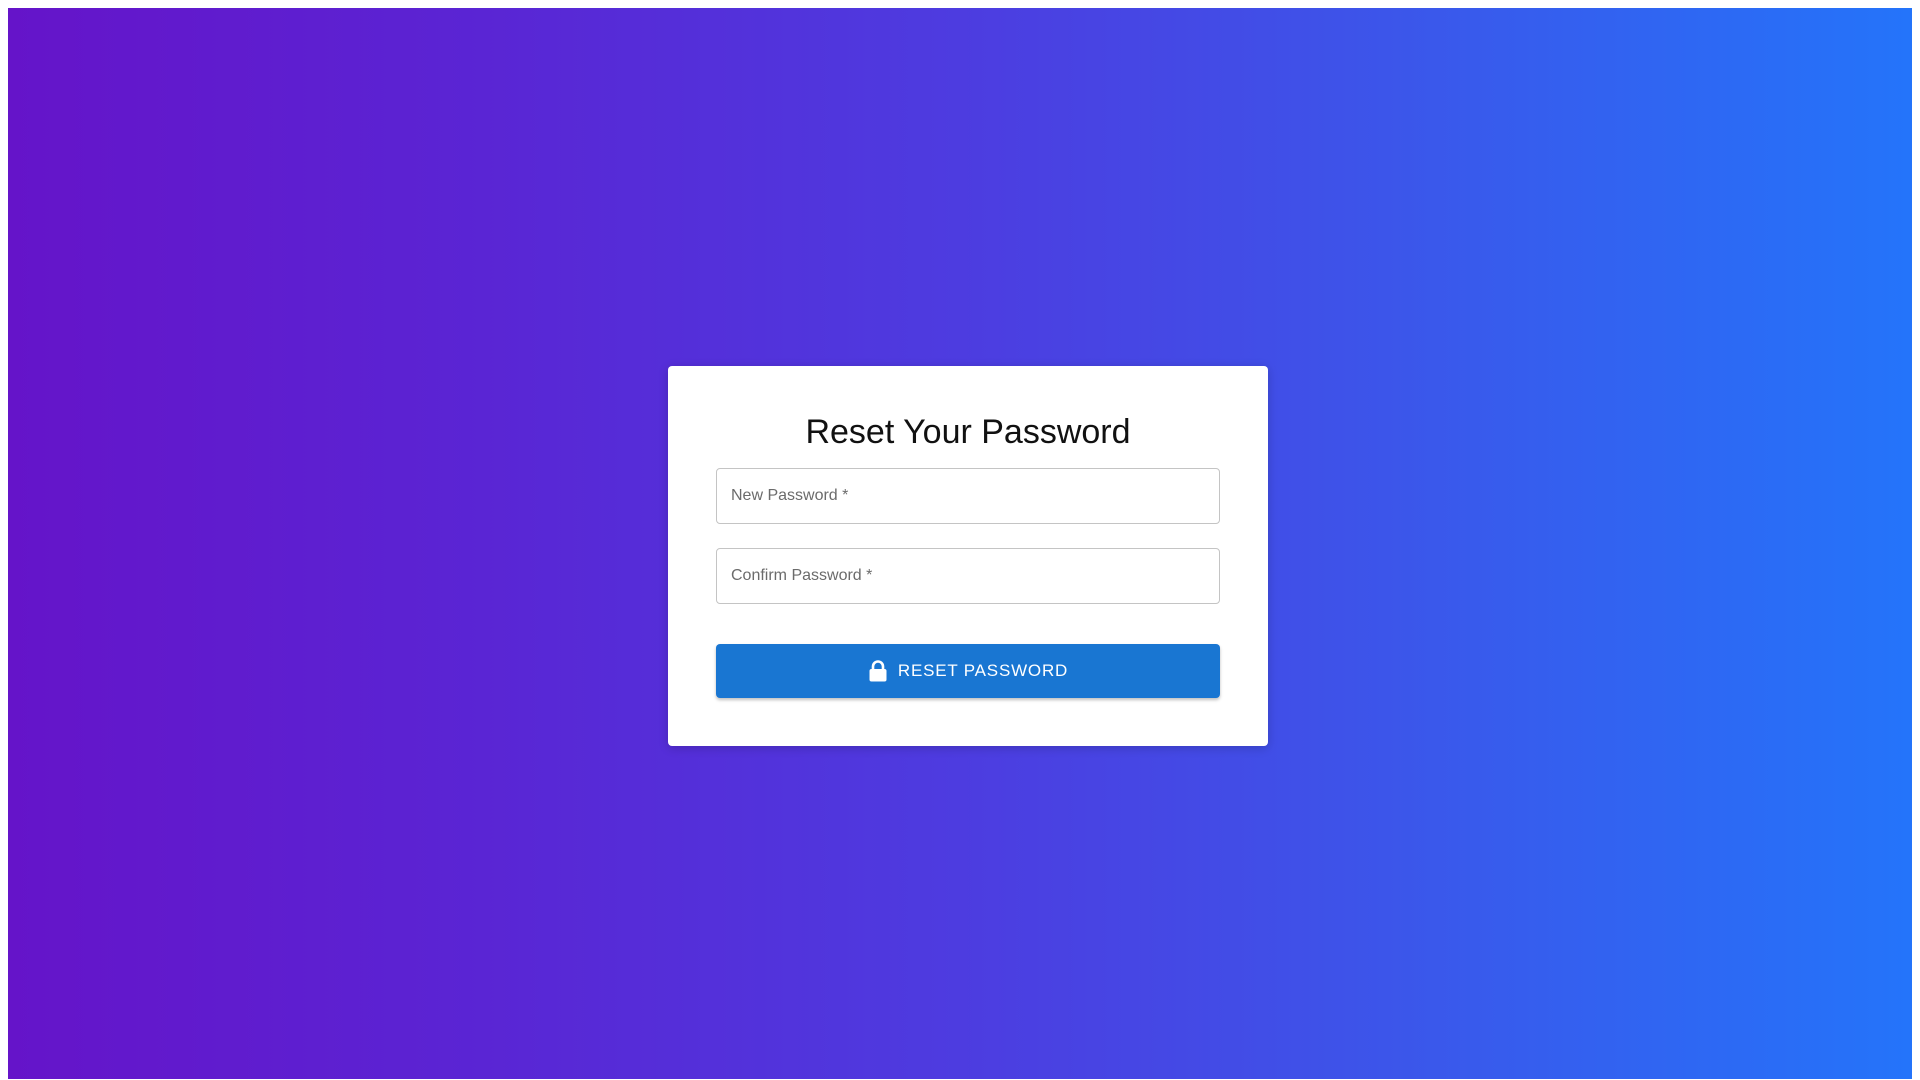 This screenshot has height=1080, width=1920. Describe the element at coordinates (983, 670) in the screenshot. I see `reset-password-button-label: RESET PASSWORD` at that location.